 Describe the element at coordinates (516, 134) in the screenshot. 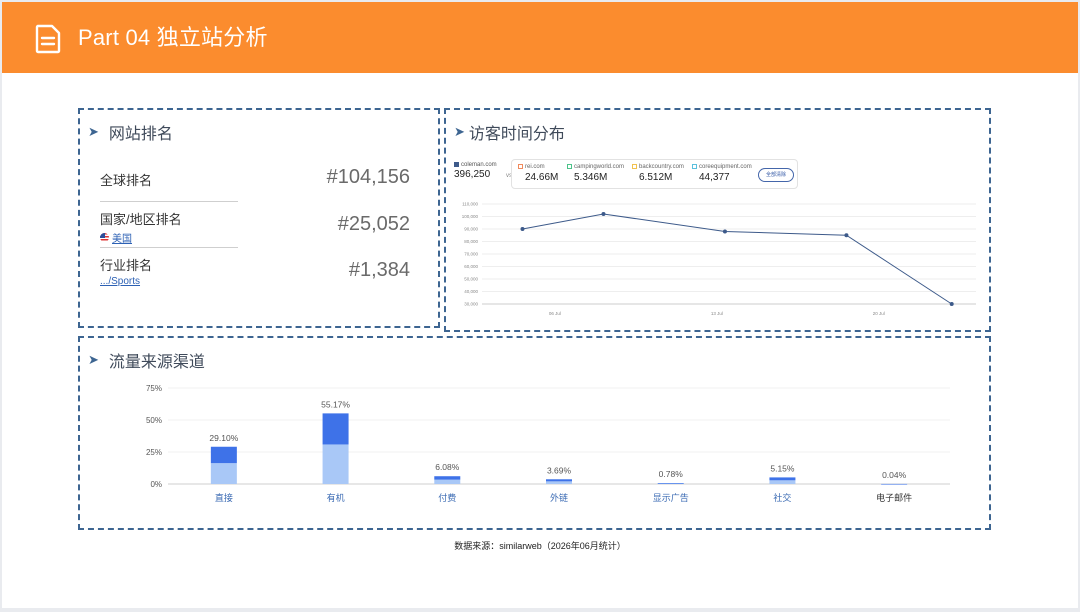

I see `visits-title-text: 访客时间分布` at that location.